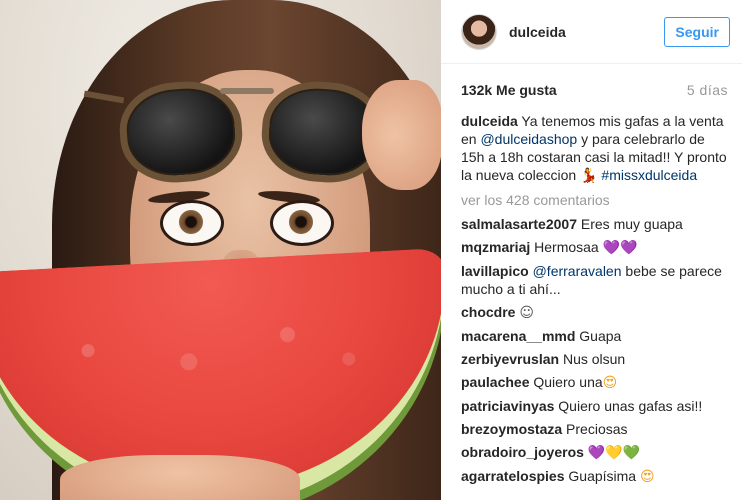 This screenshot has height=500, width=742. What do you see at coordinates (507, 406) in the screenshot?
I see `comment-username: patriciavinyas` at bounding box center [507, 406].